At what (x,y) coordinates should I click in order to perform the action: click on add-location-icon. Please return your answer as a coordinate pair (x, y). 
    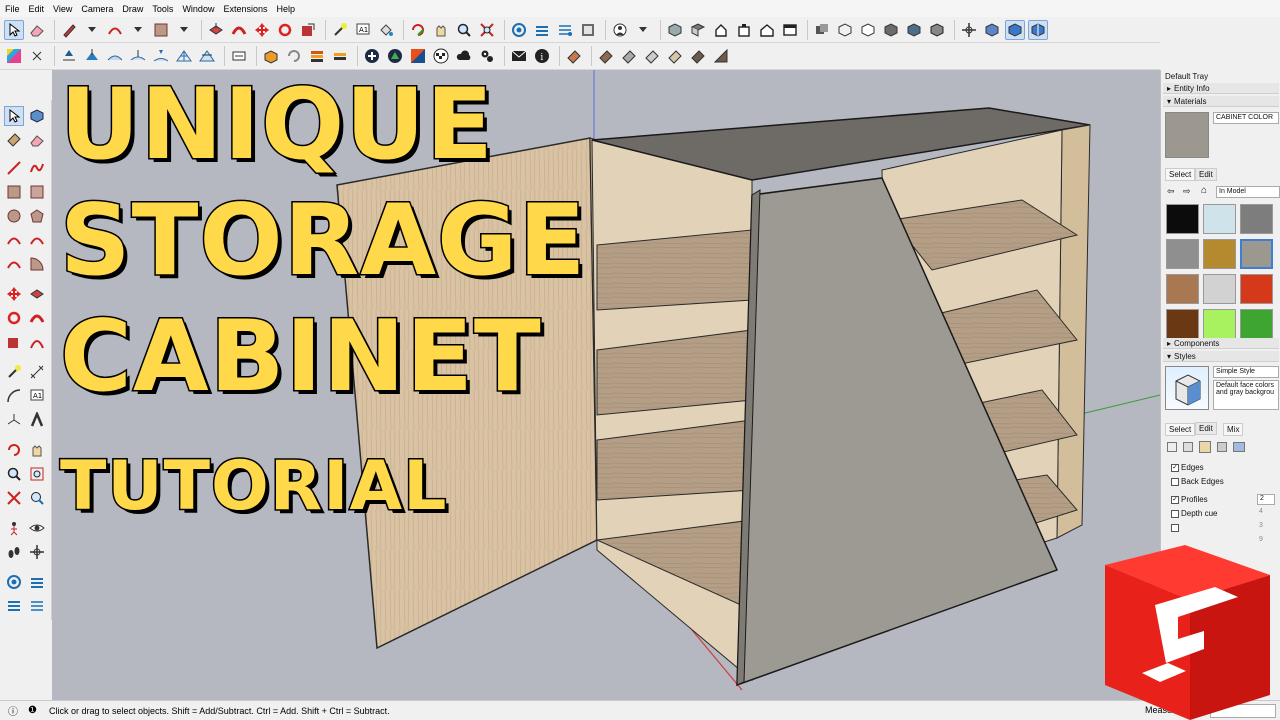
    Looking at the image, I should click on (372, 56).